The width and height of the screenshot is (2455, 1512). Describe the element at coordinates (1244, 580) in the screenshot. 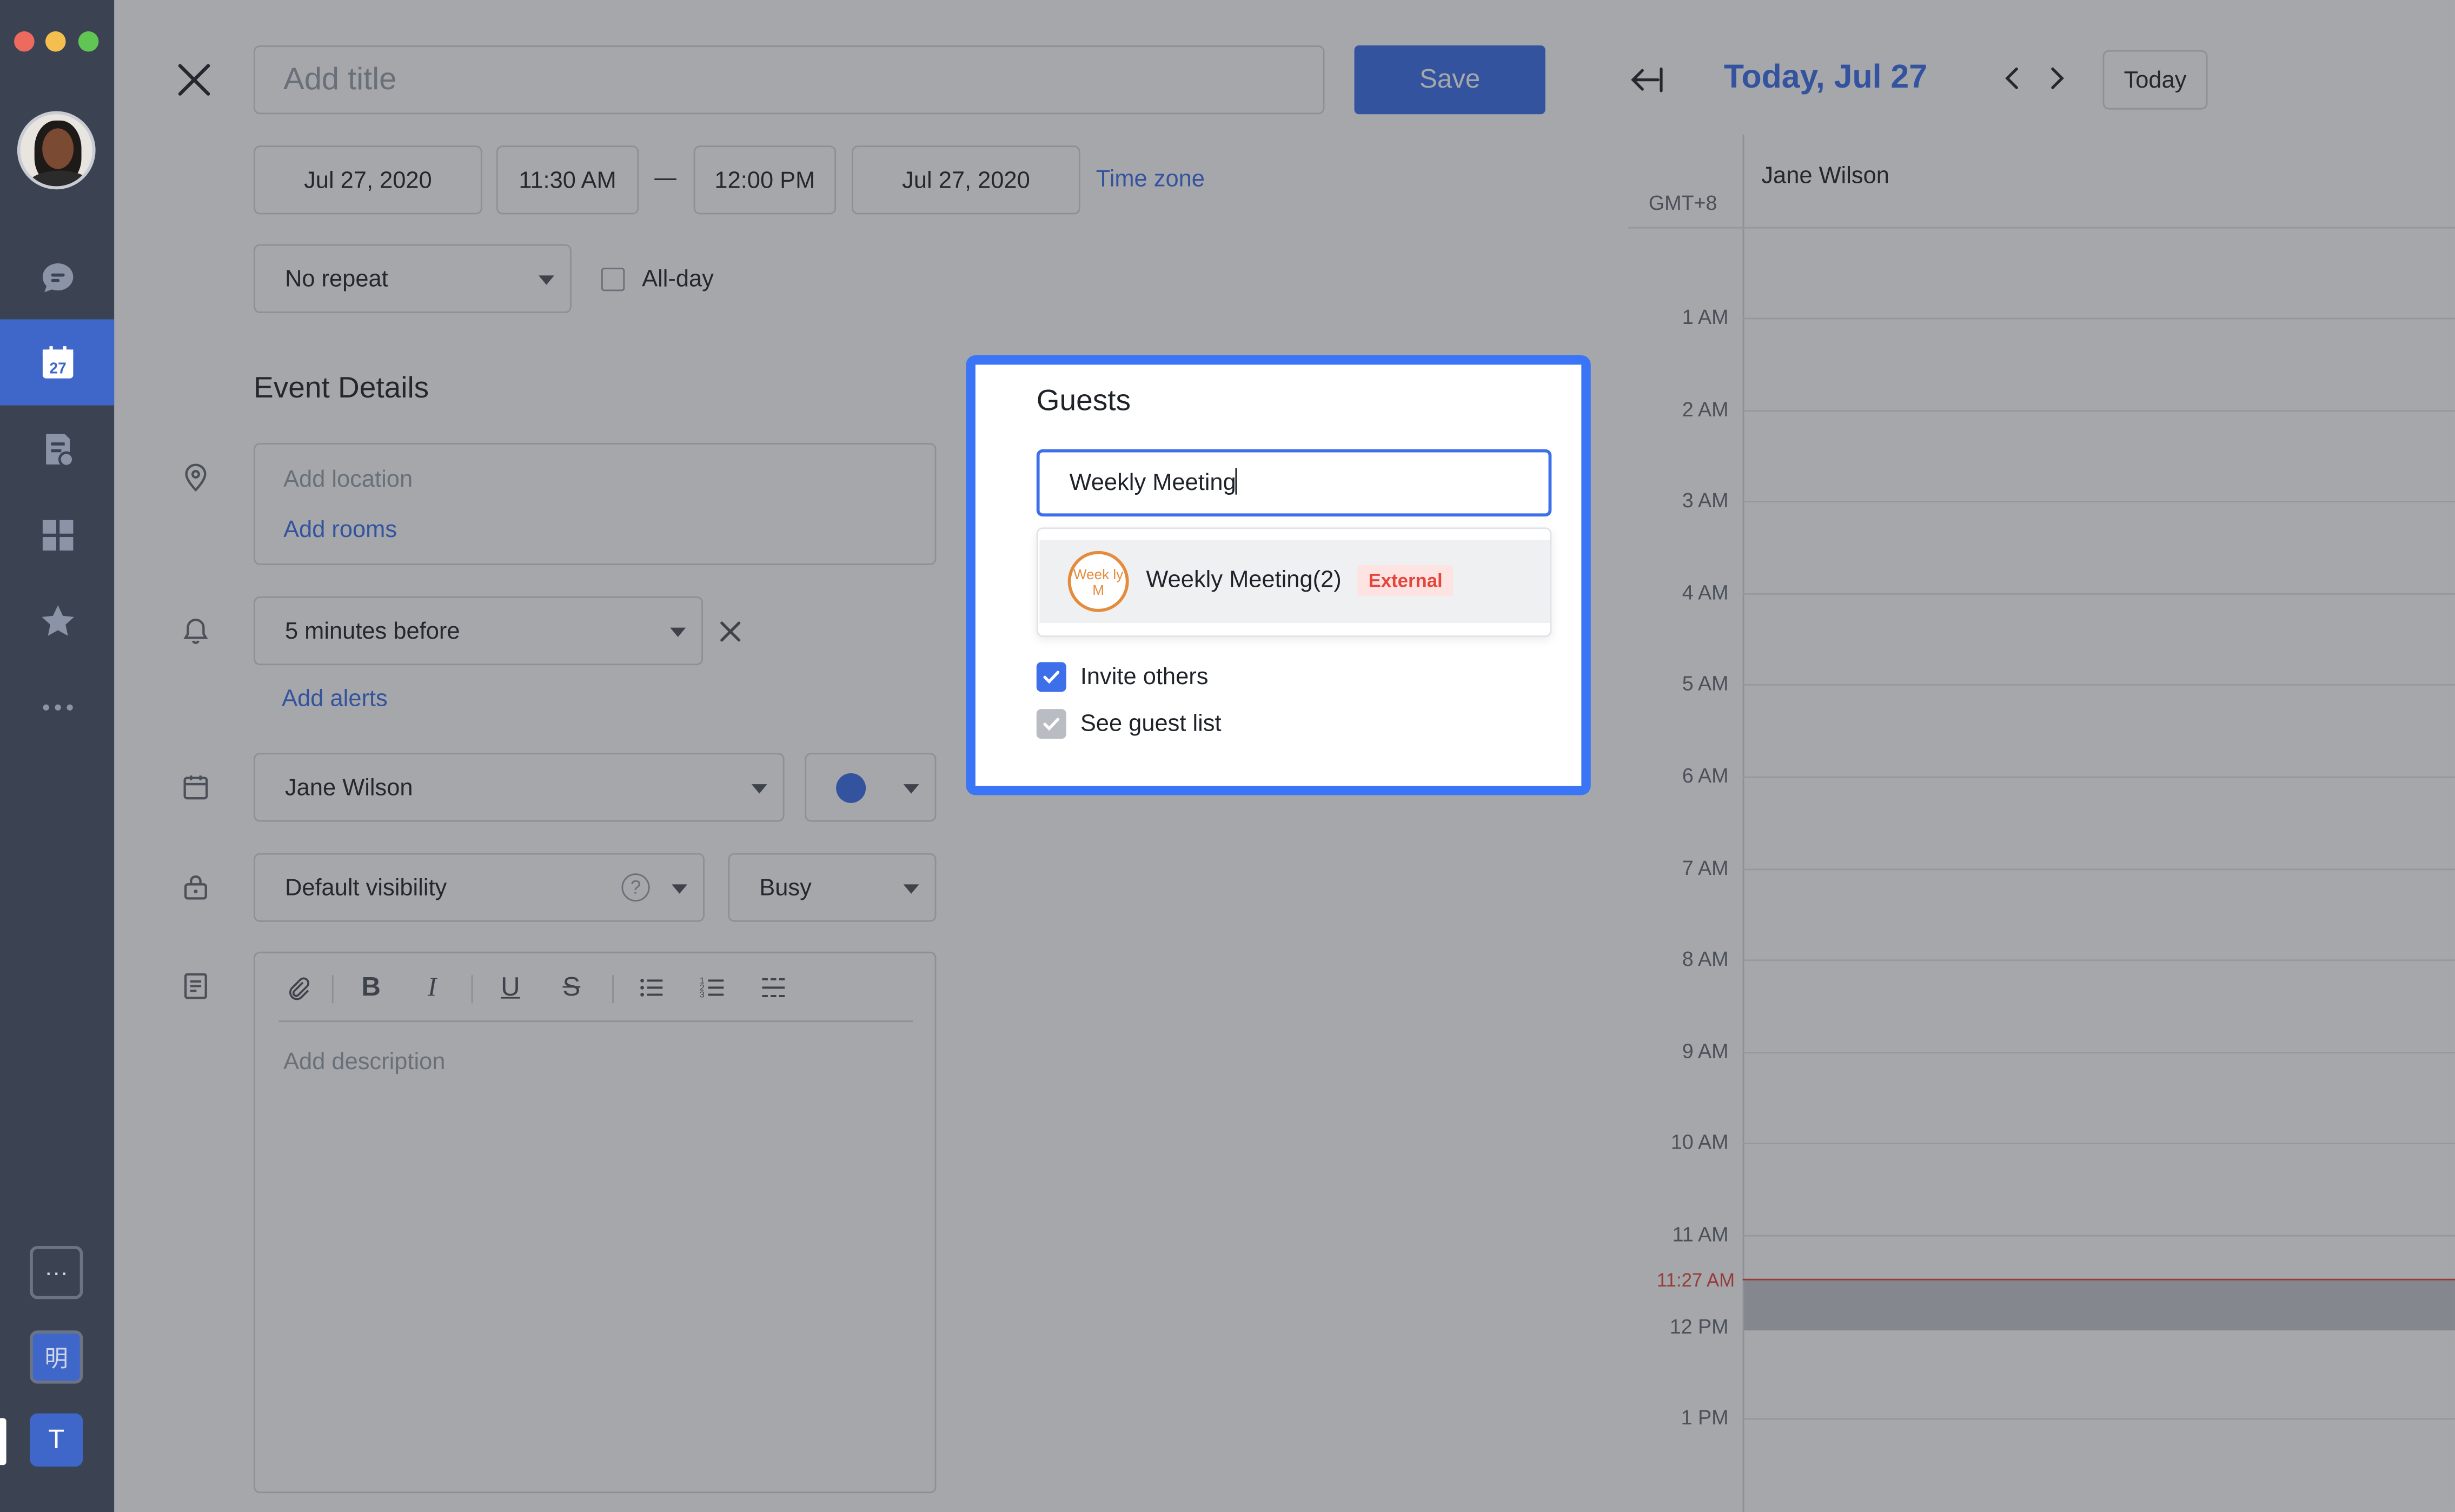

I see `suggestion-name: Weekly Meeting(2)` at that location.